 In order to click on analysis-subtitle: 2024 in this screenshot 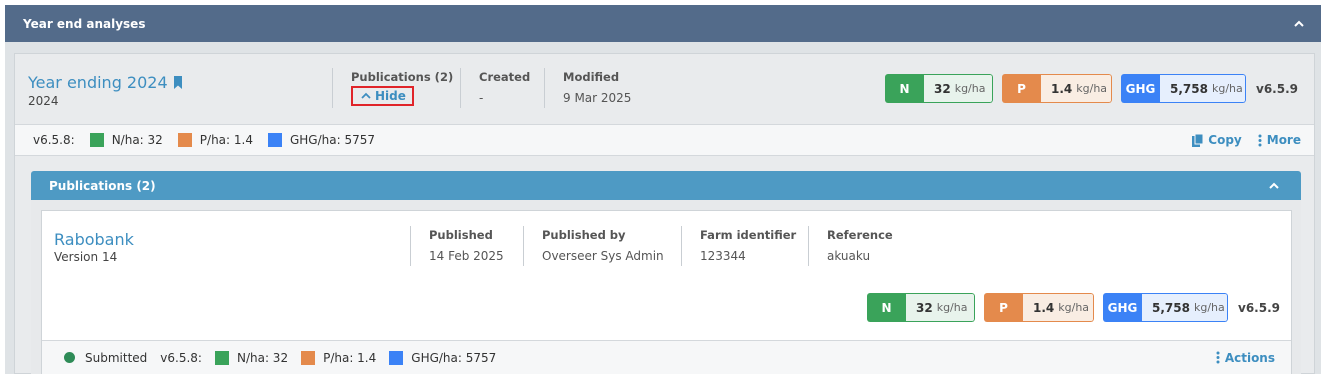, I will do `click(43, 101)`.